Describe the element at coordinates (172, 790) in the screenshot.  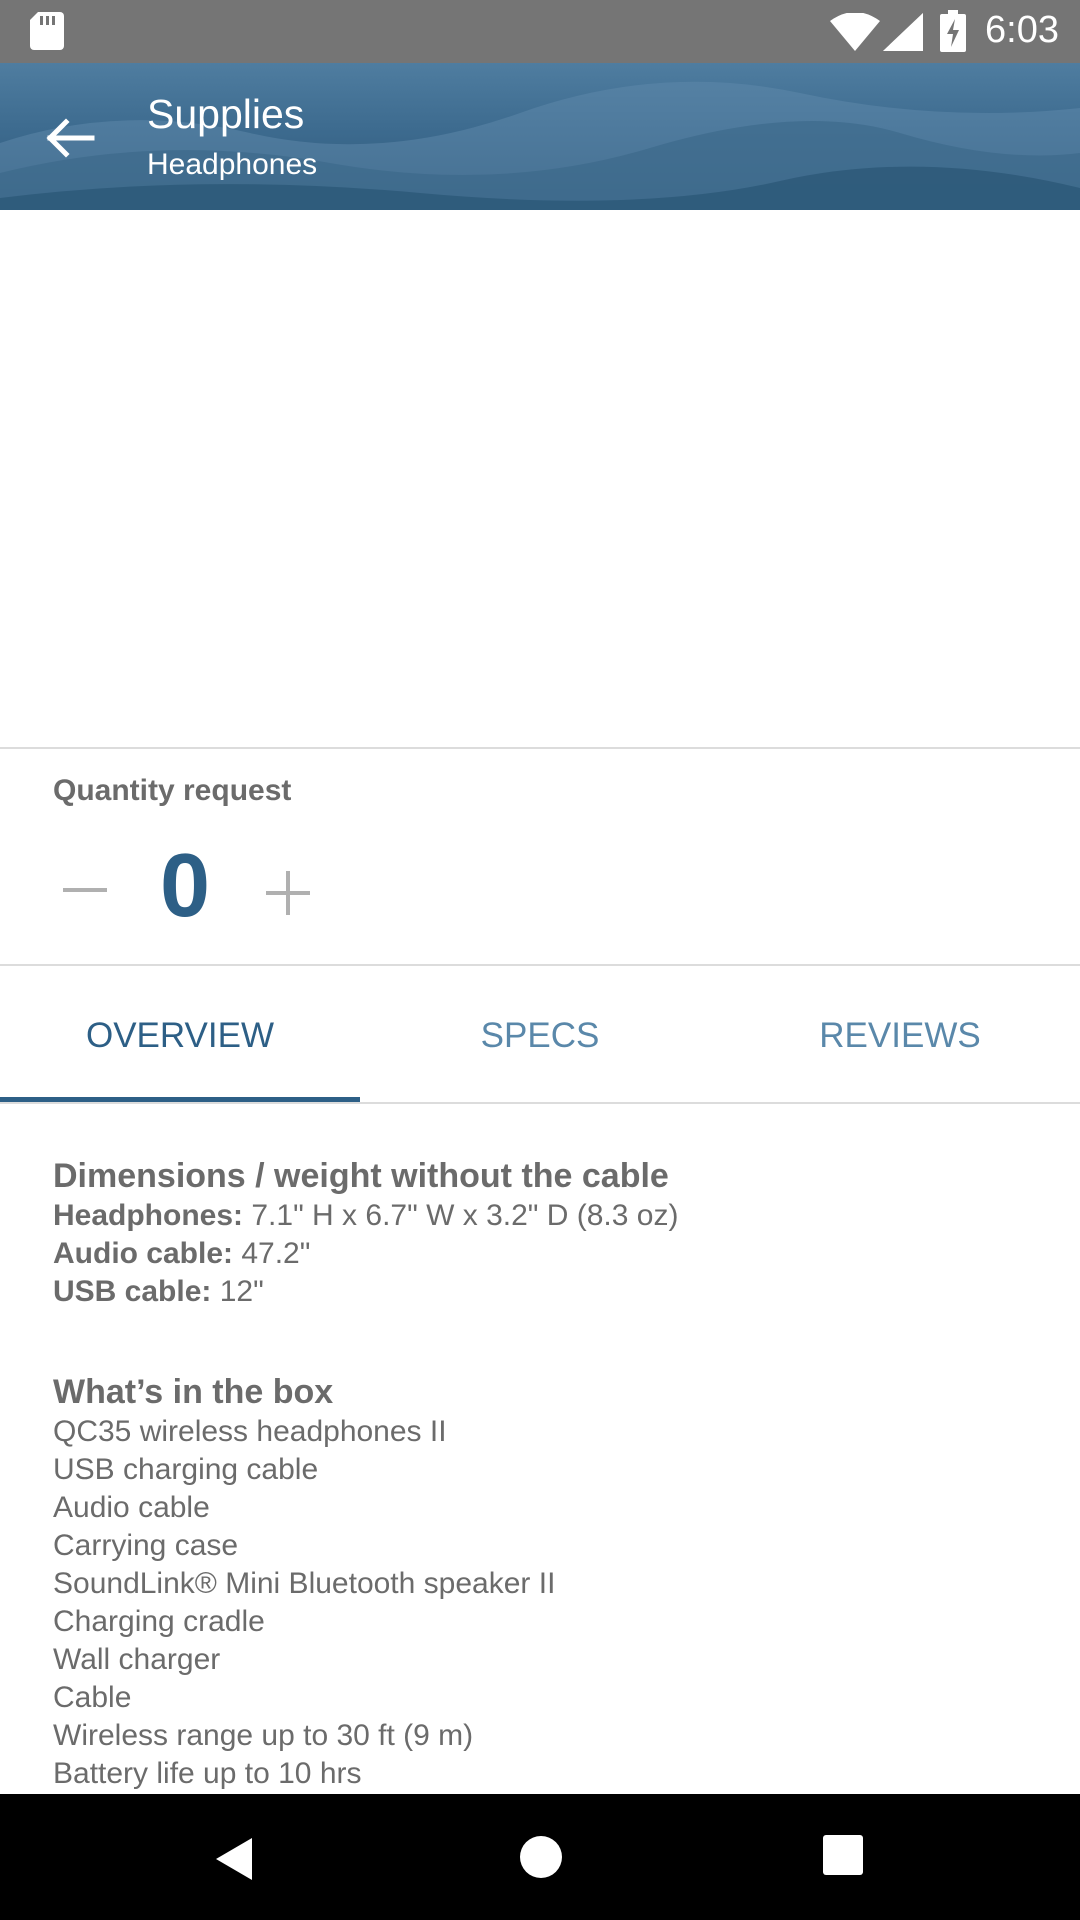
I see `quantity-label: Quantity request` at that location.